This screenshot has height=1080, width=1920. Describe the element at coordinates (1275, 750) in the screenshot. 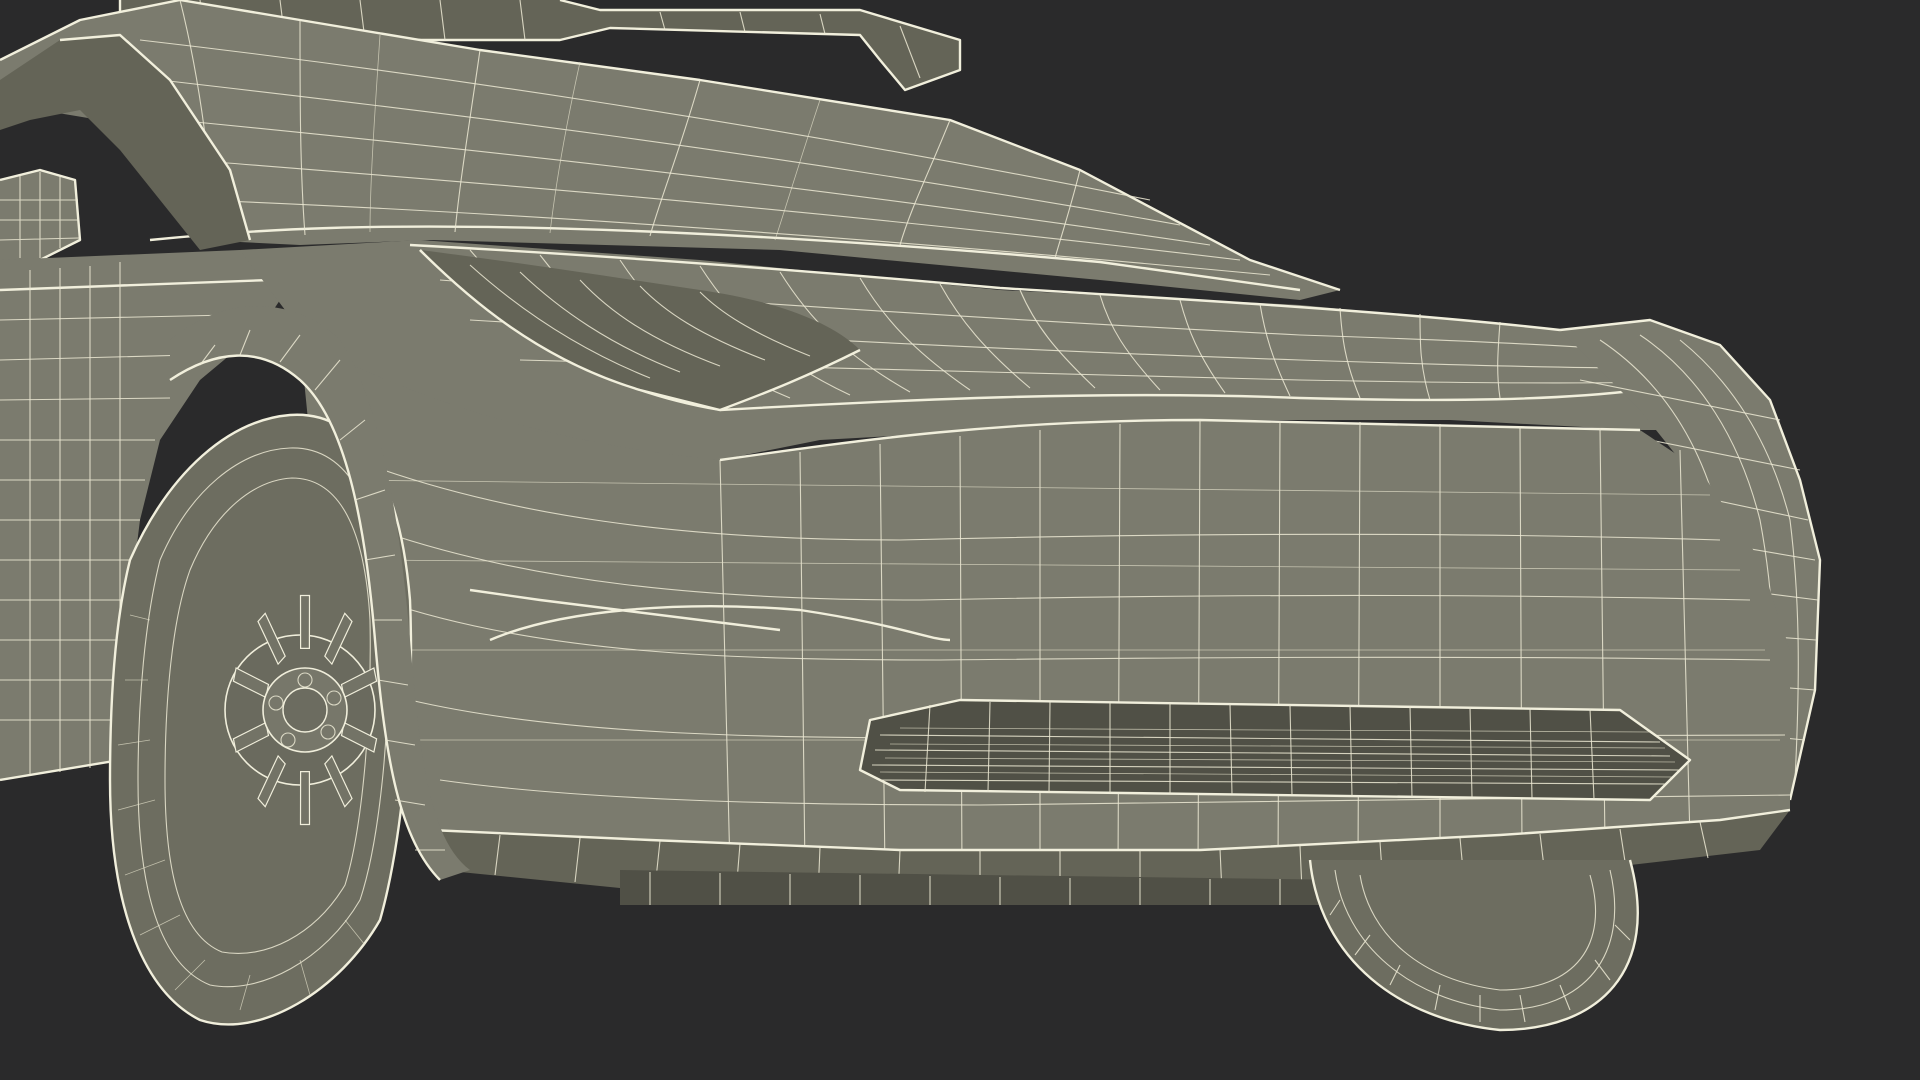

I see `lower-grille` at that location.